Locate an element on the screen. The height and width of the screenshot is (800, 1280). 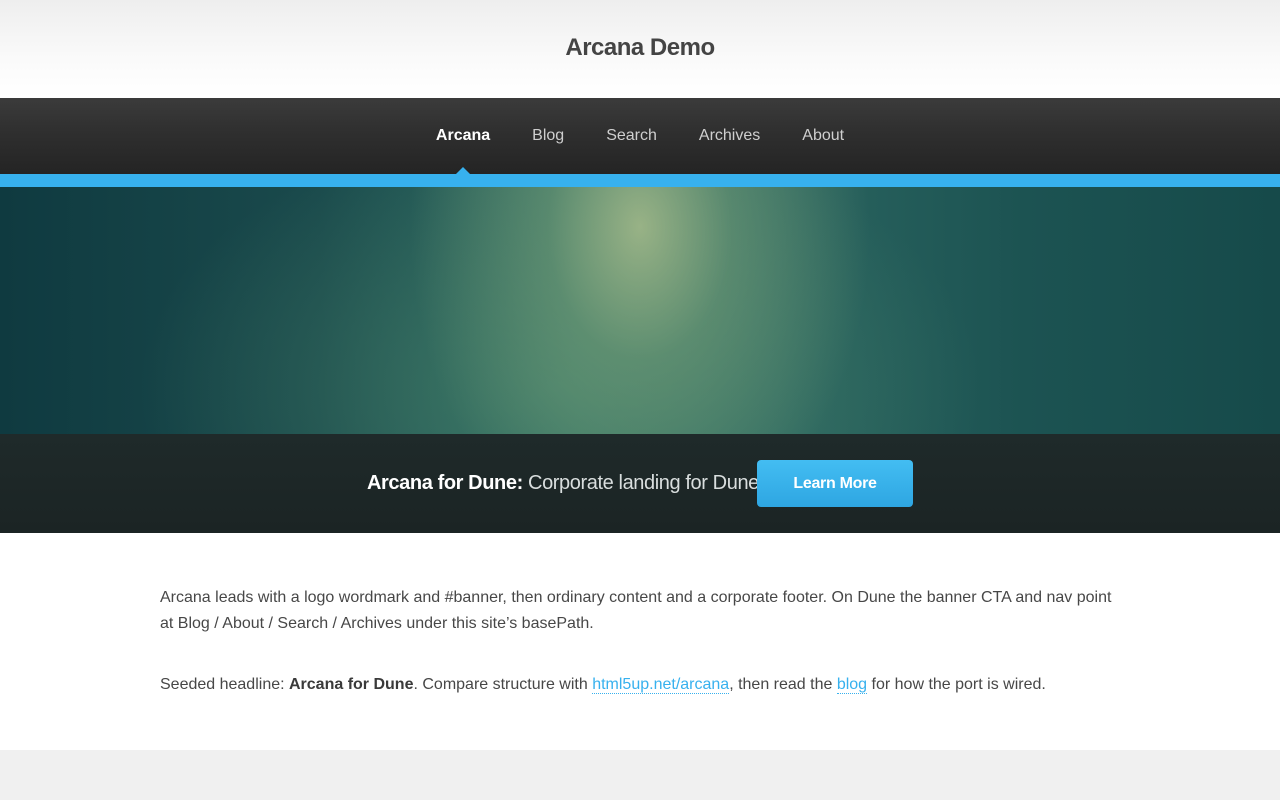
logo-wordmark: Arcana Demo is located at coordinates (640, 48).